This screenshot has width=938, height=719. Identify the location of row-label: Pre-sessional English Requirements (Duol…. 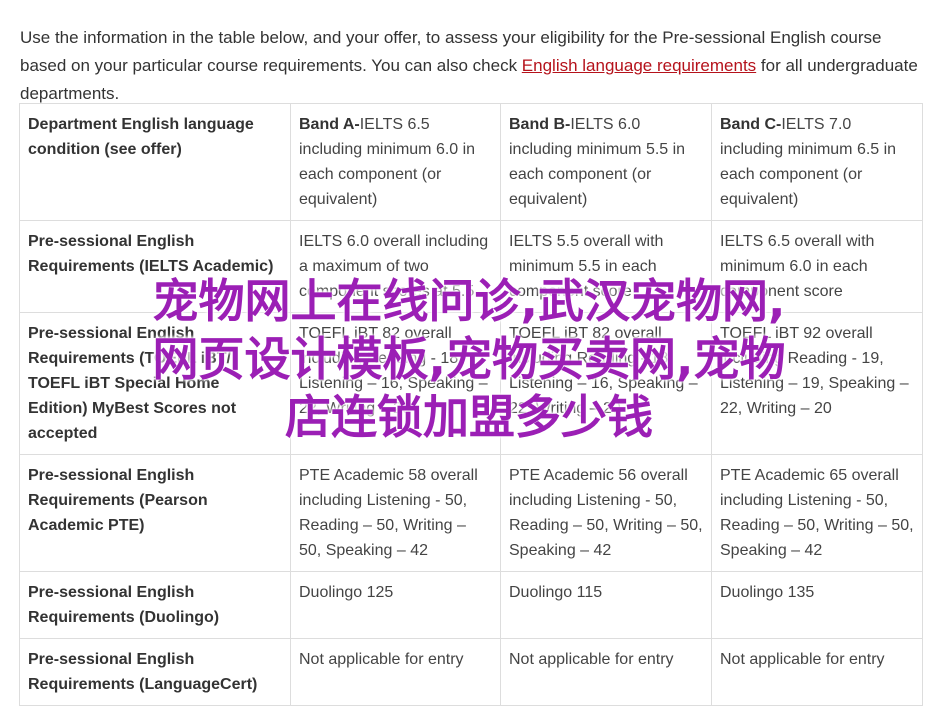
(155, 605).